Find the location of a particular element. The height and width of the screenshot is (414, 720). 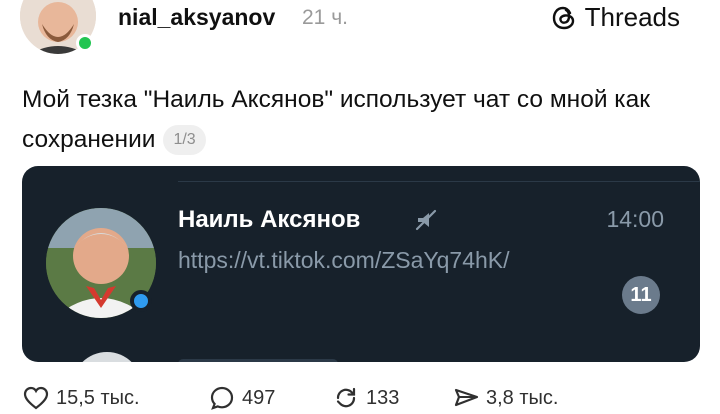

next-chat-preview is located at coordinates (258, 360).